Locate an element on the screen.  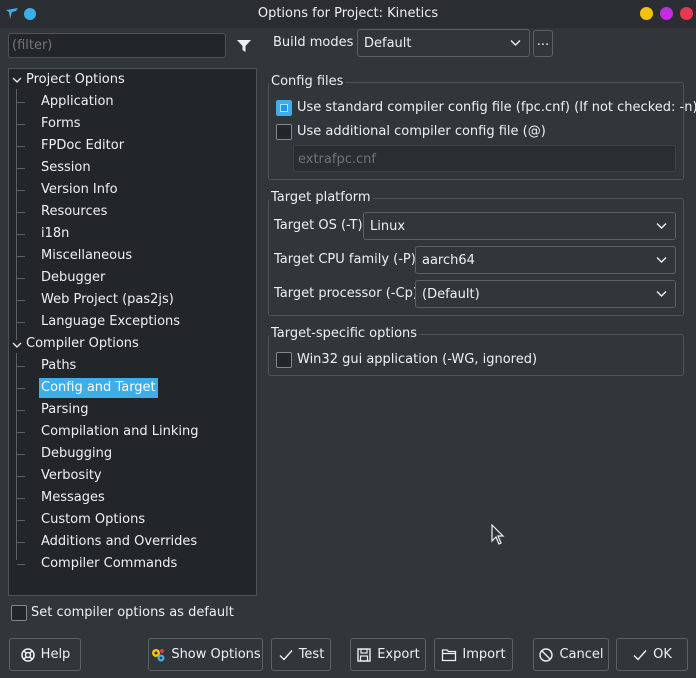
maximize-button is located at coordinates (666, 13).